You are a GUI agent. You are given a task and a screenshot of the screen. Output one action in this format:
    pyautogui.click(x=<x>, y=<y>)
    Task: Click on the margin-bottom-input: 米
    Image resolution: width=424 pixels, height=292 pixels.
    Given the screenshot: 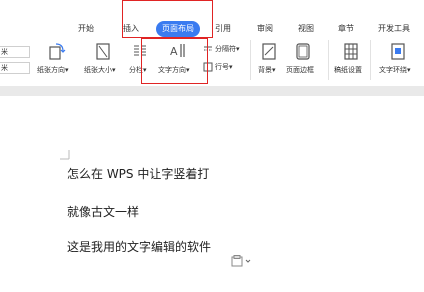 What is the action you would take?
    pyautogui.click(x=15, y=68)
    